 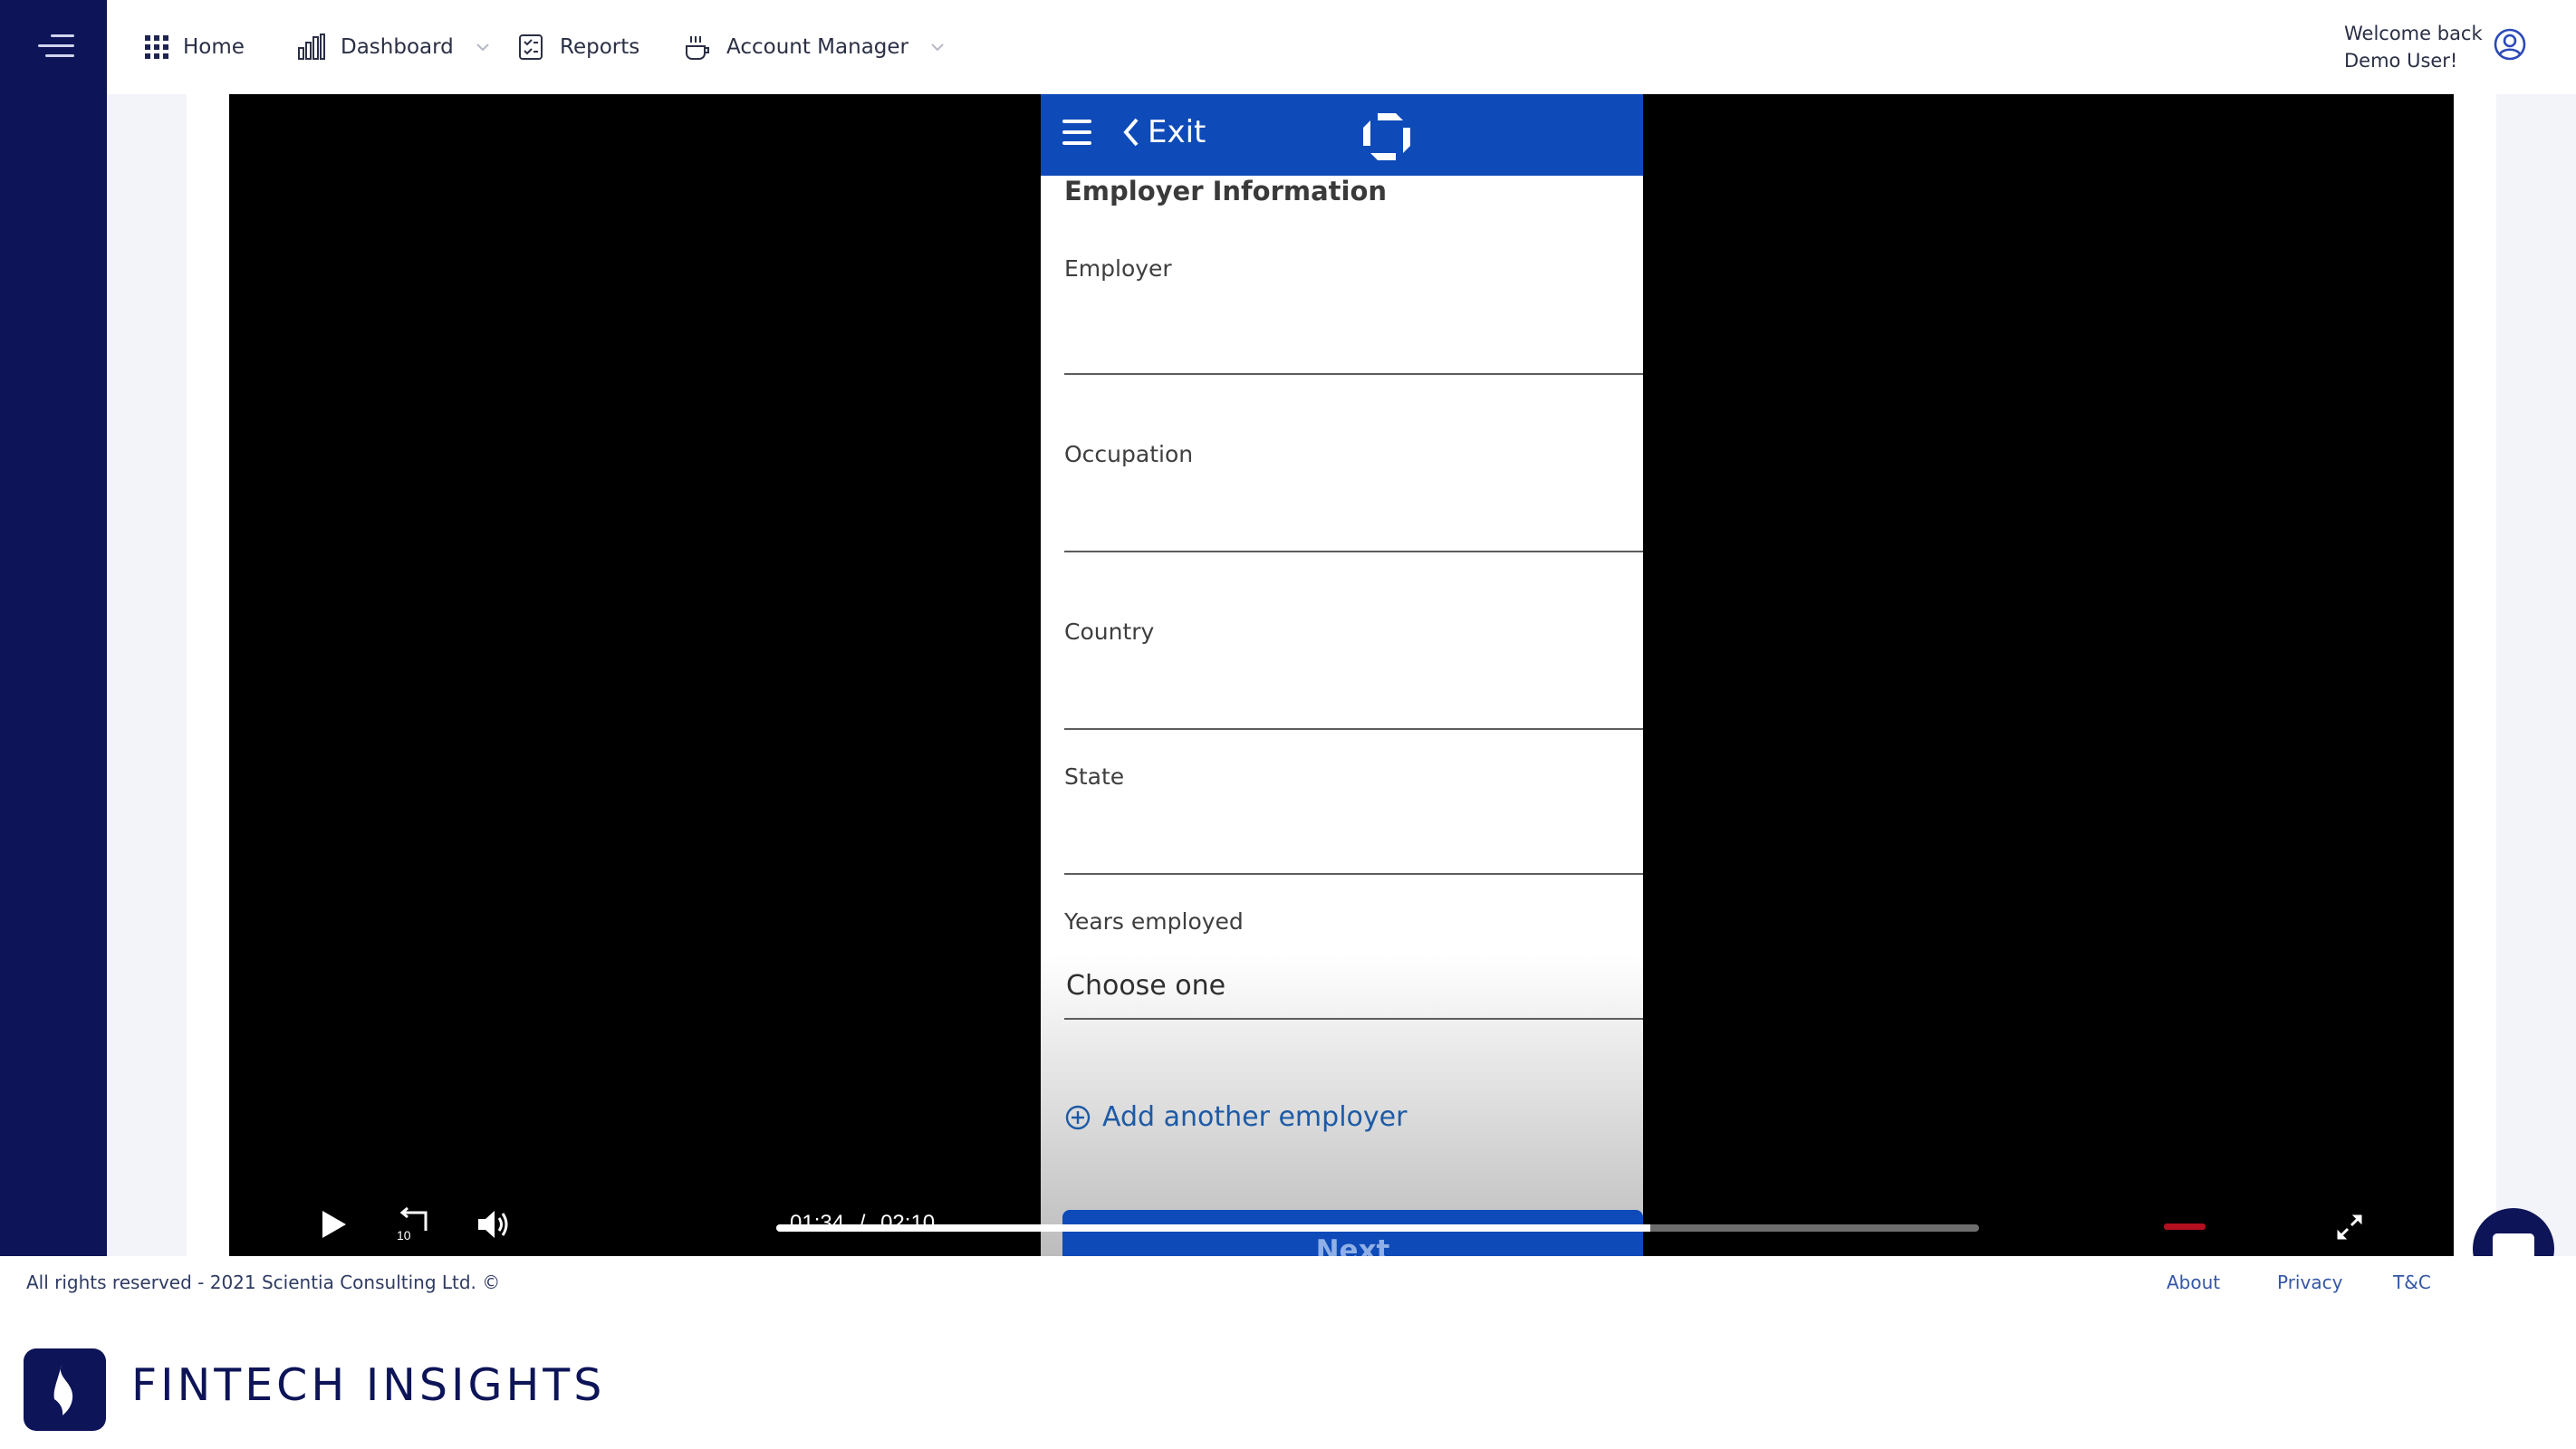 I want to click on exit-label: Exit, so click(x=1177, y=132).